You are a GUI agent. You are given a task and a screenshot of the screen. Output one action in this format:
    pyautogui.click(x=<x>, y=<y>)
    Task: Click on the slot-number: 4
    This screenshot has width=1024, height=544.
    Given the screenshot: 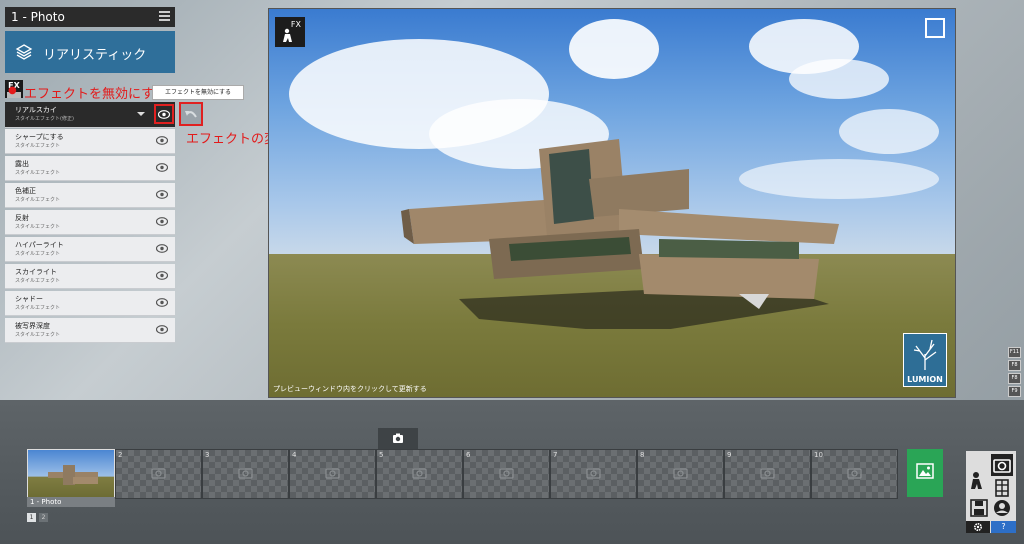 What is the action you would take?
    pyautogui.click(x=294, y=455)
    